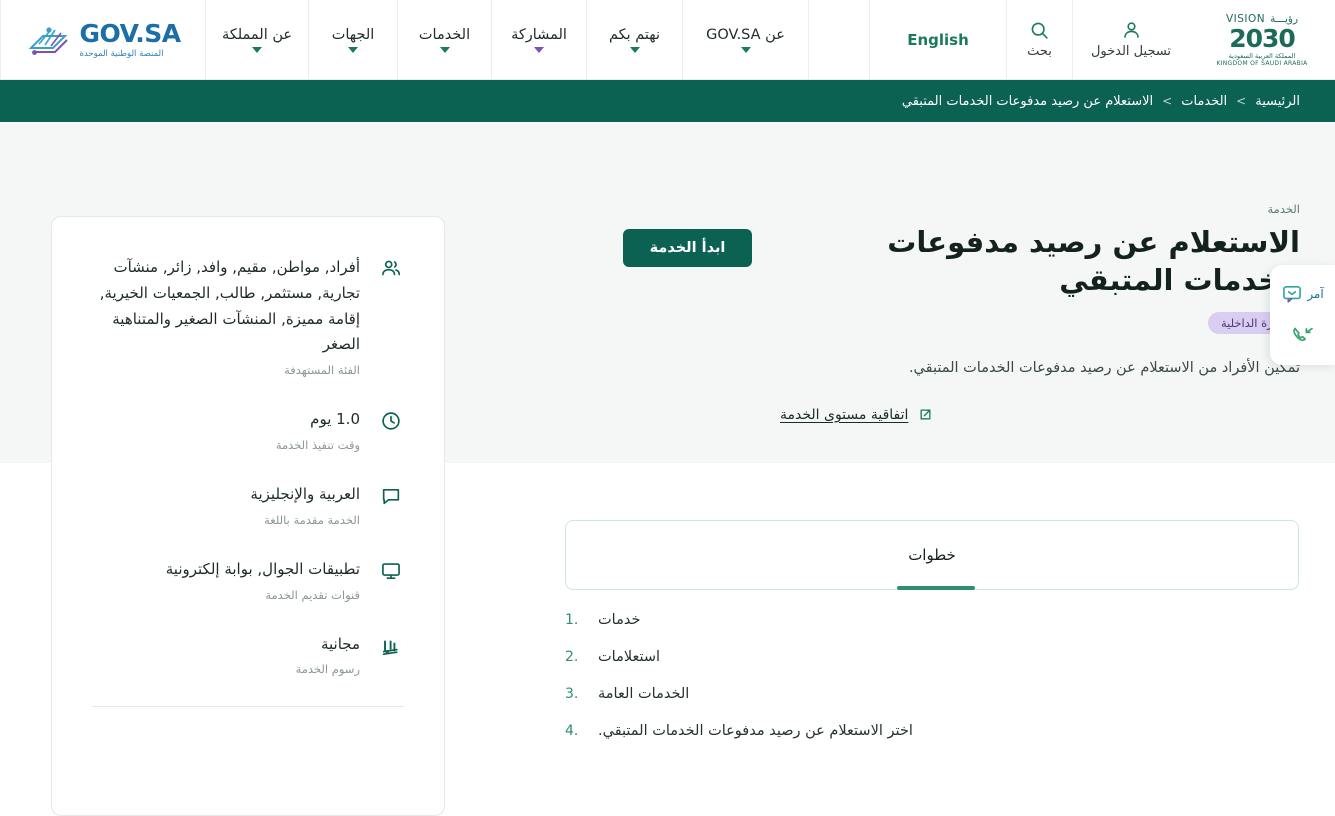 This screenshot has width=1335, height=816. What do you see at coordinates (248, 707) in the screenshot?
I see `card-divider` at bounding box center [248, 707].